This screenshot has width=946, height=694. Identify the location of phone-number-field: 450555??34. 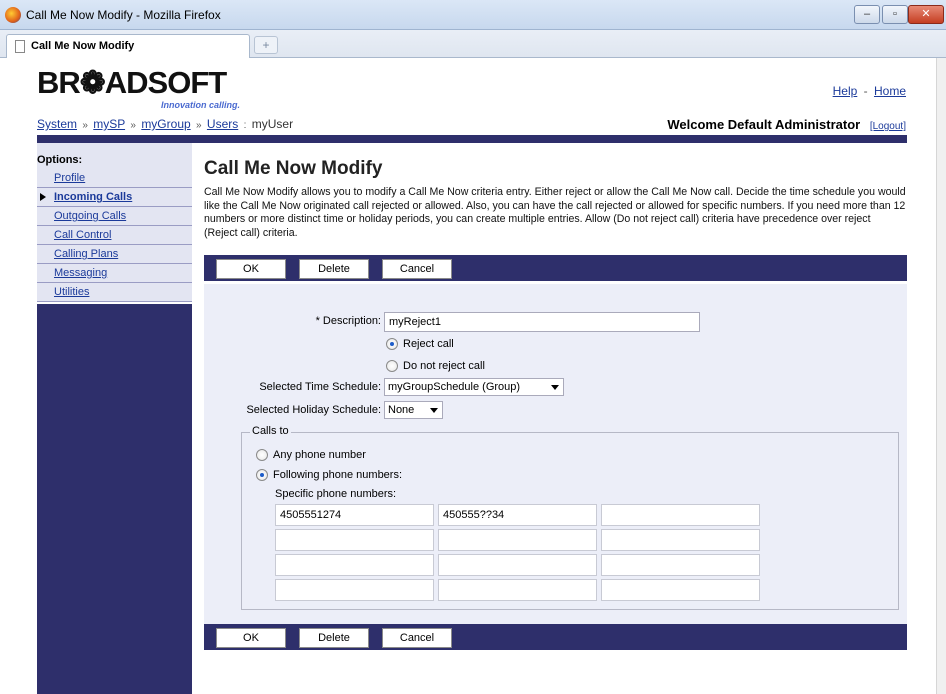
(517, 515).